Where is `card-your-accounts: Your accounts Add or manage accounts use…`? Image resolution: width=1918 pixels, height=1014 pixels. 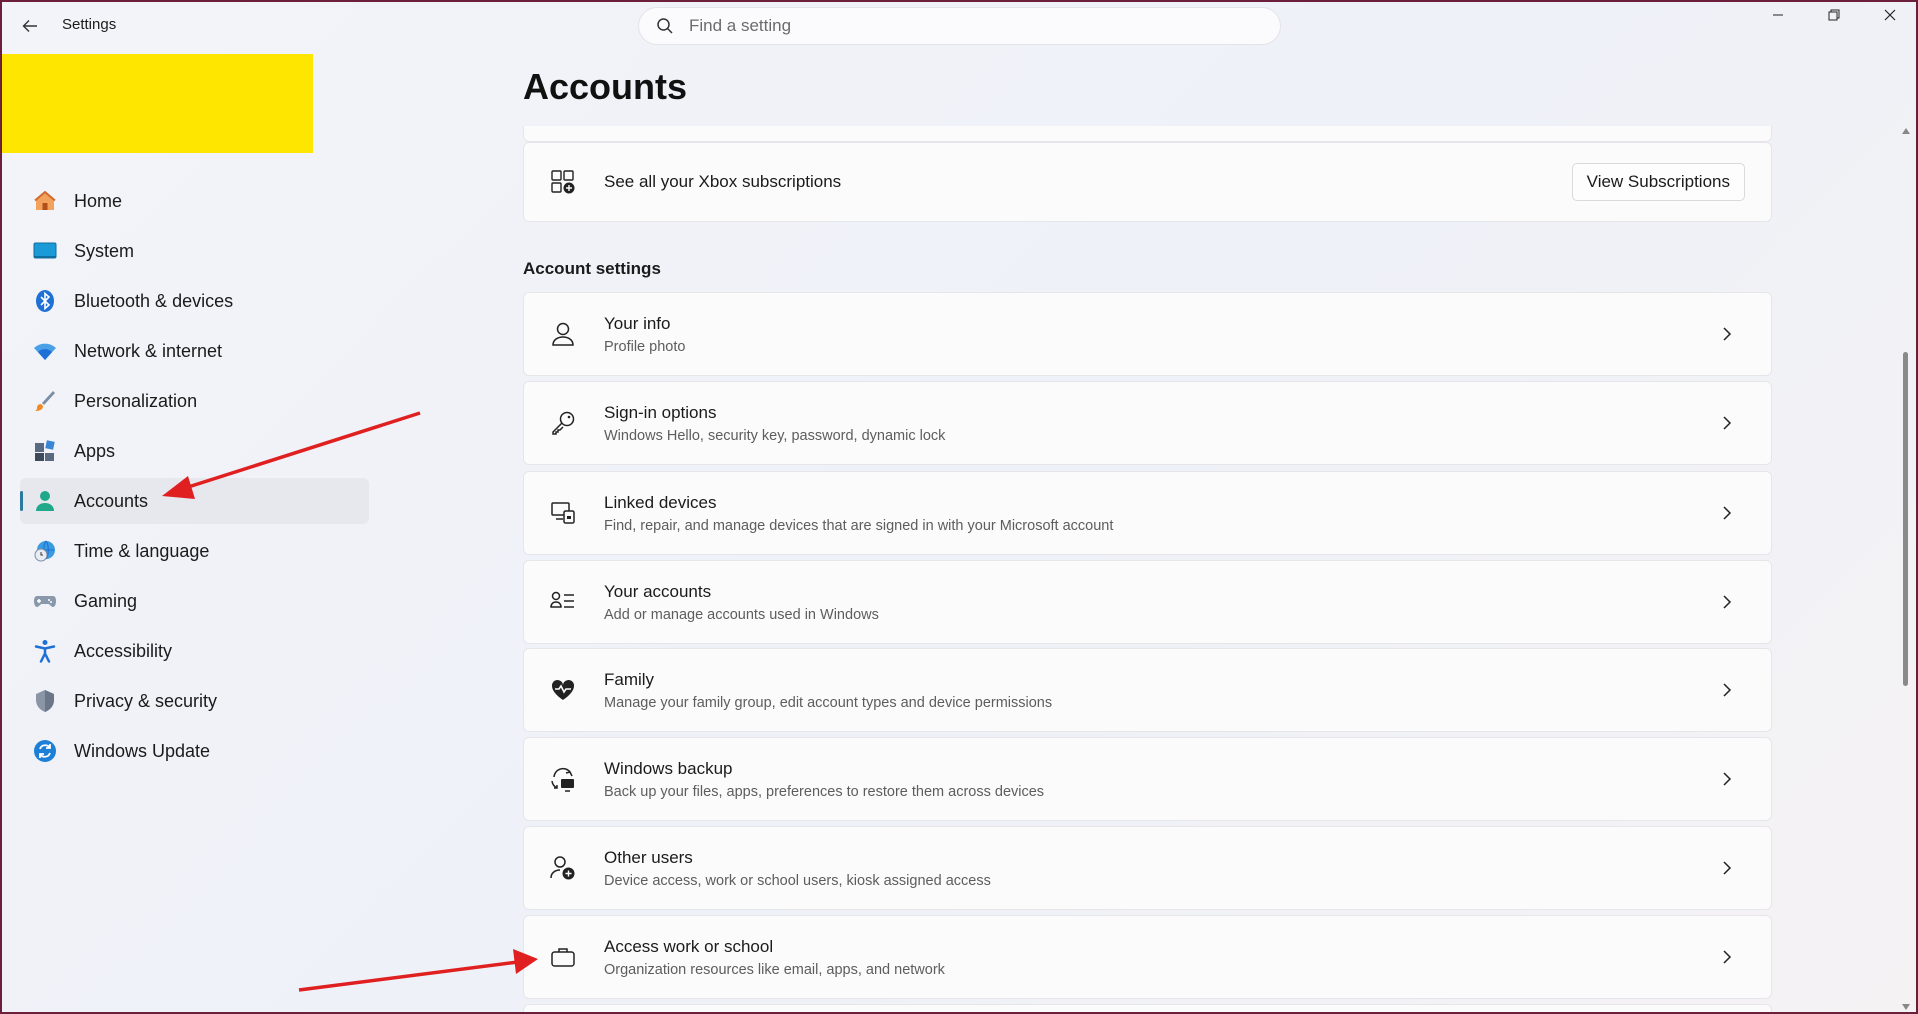
card-your-accounts: Your accounts Add or manage accounts use… is located at coordinates (1147, 602).